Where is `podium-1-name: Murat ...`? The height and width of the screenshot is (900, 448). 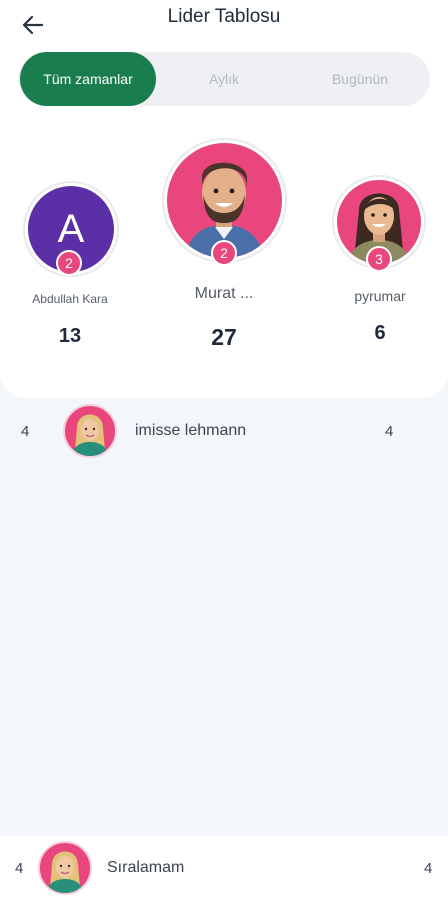 podium-1-name: Murat ... is located at coordinates (224, 293).